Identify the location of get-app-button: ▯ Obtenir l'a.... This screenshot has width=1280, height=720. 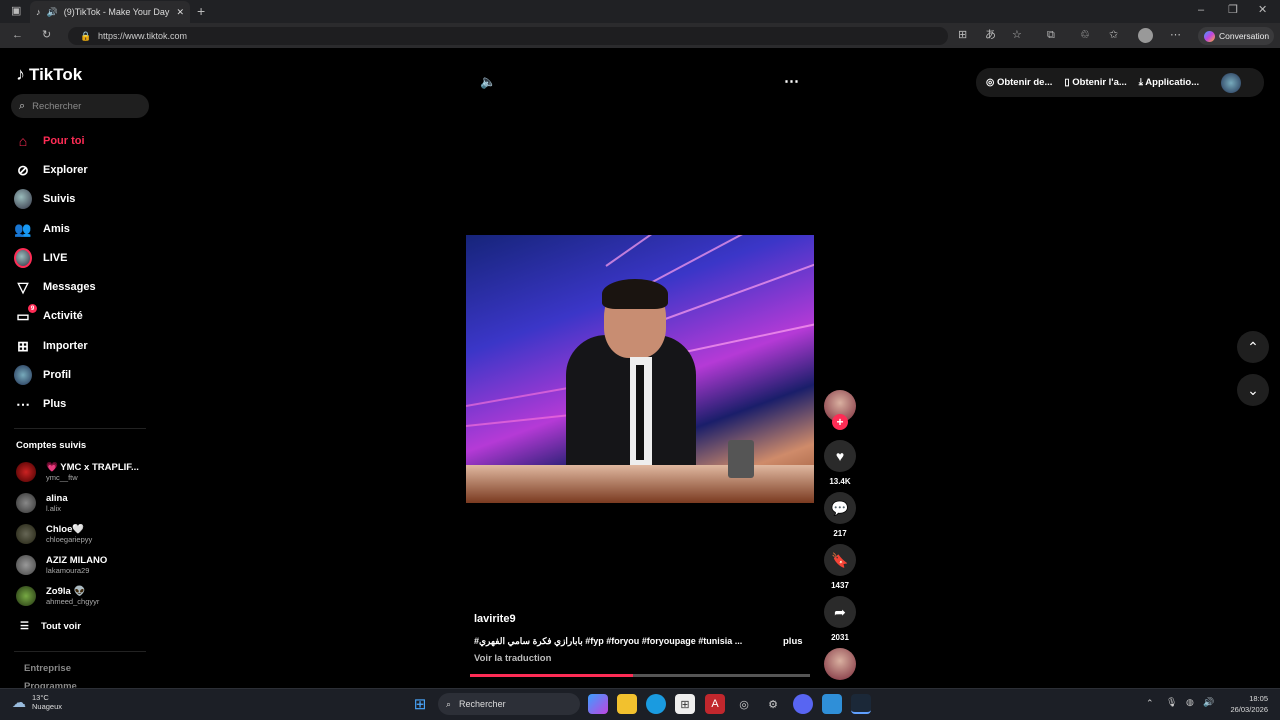
(1095, 82).